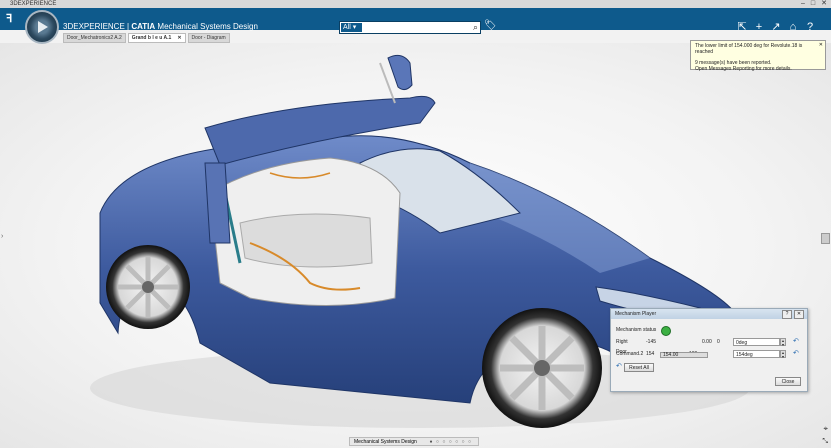 This screenshot has height=448, width=831. I want to click on top-toolbar: ⇱ + ↗ ⌂ ?, so click(776, 27).